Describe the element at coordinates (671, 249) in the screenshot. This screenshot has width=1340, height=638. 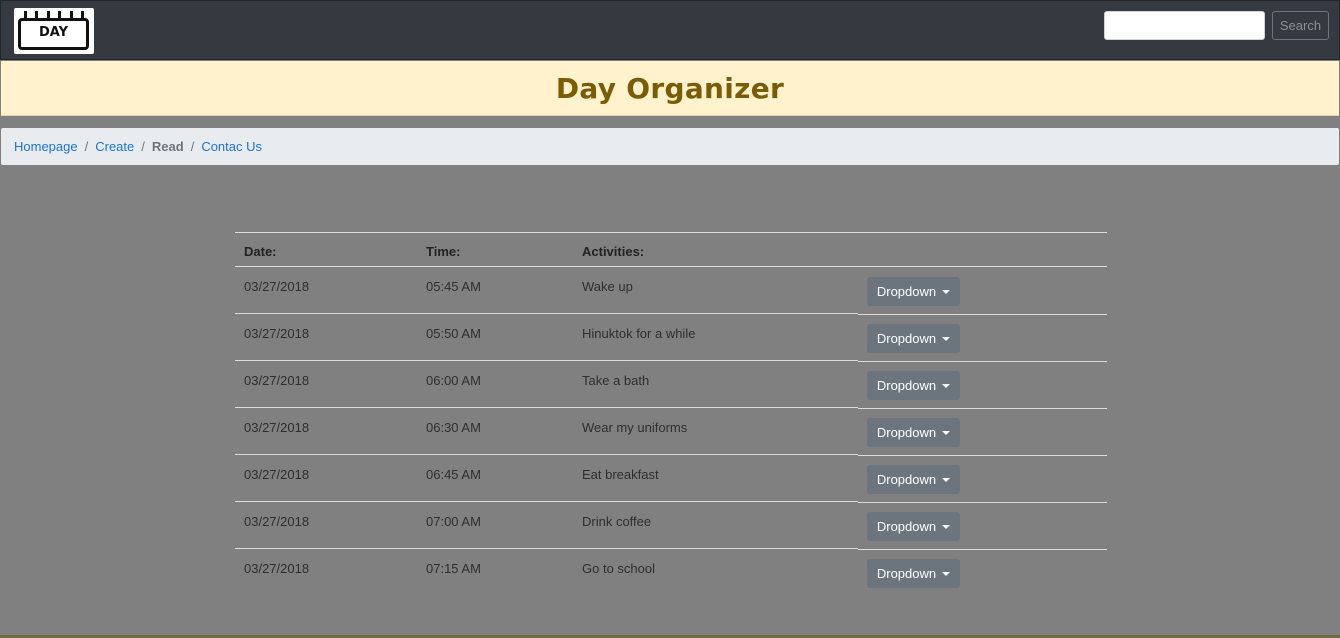
I see `table-header: Date: Time: Activities:` at that location.